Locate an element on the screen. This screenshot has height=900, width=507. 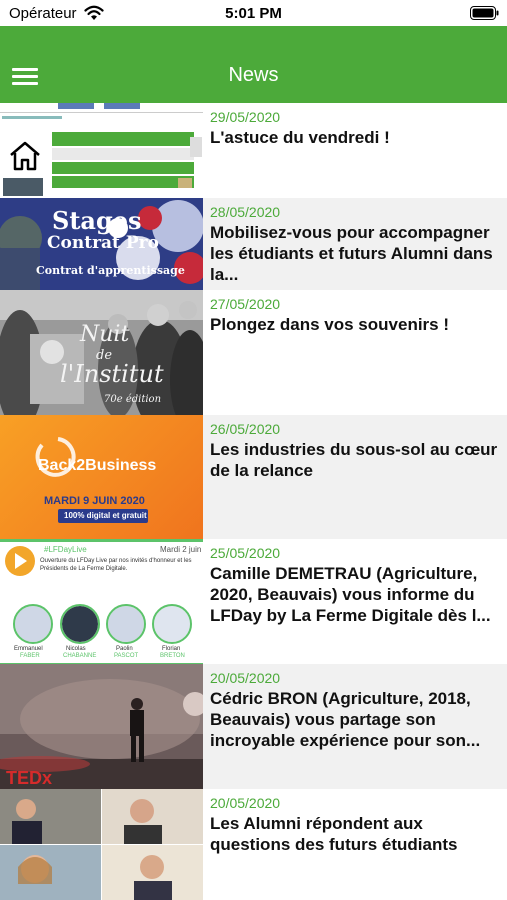
nuit-caption: Nuit is located at coordinates (105, 334).